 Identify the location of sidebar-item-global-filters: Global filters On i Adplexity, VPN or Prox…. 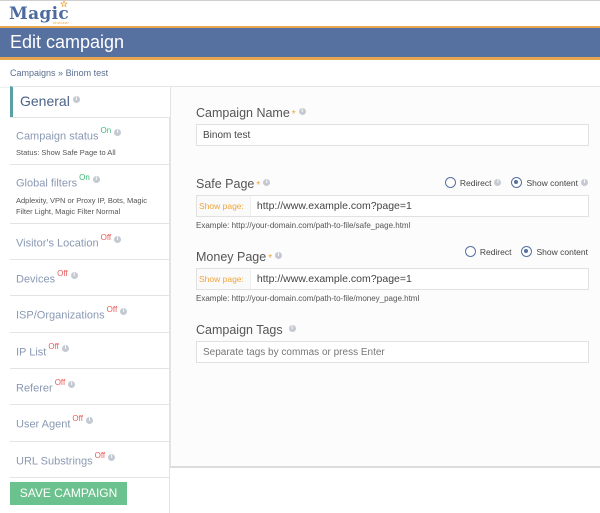
(90, 193).